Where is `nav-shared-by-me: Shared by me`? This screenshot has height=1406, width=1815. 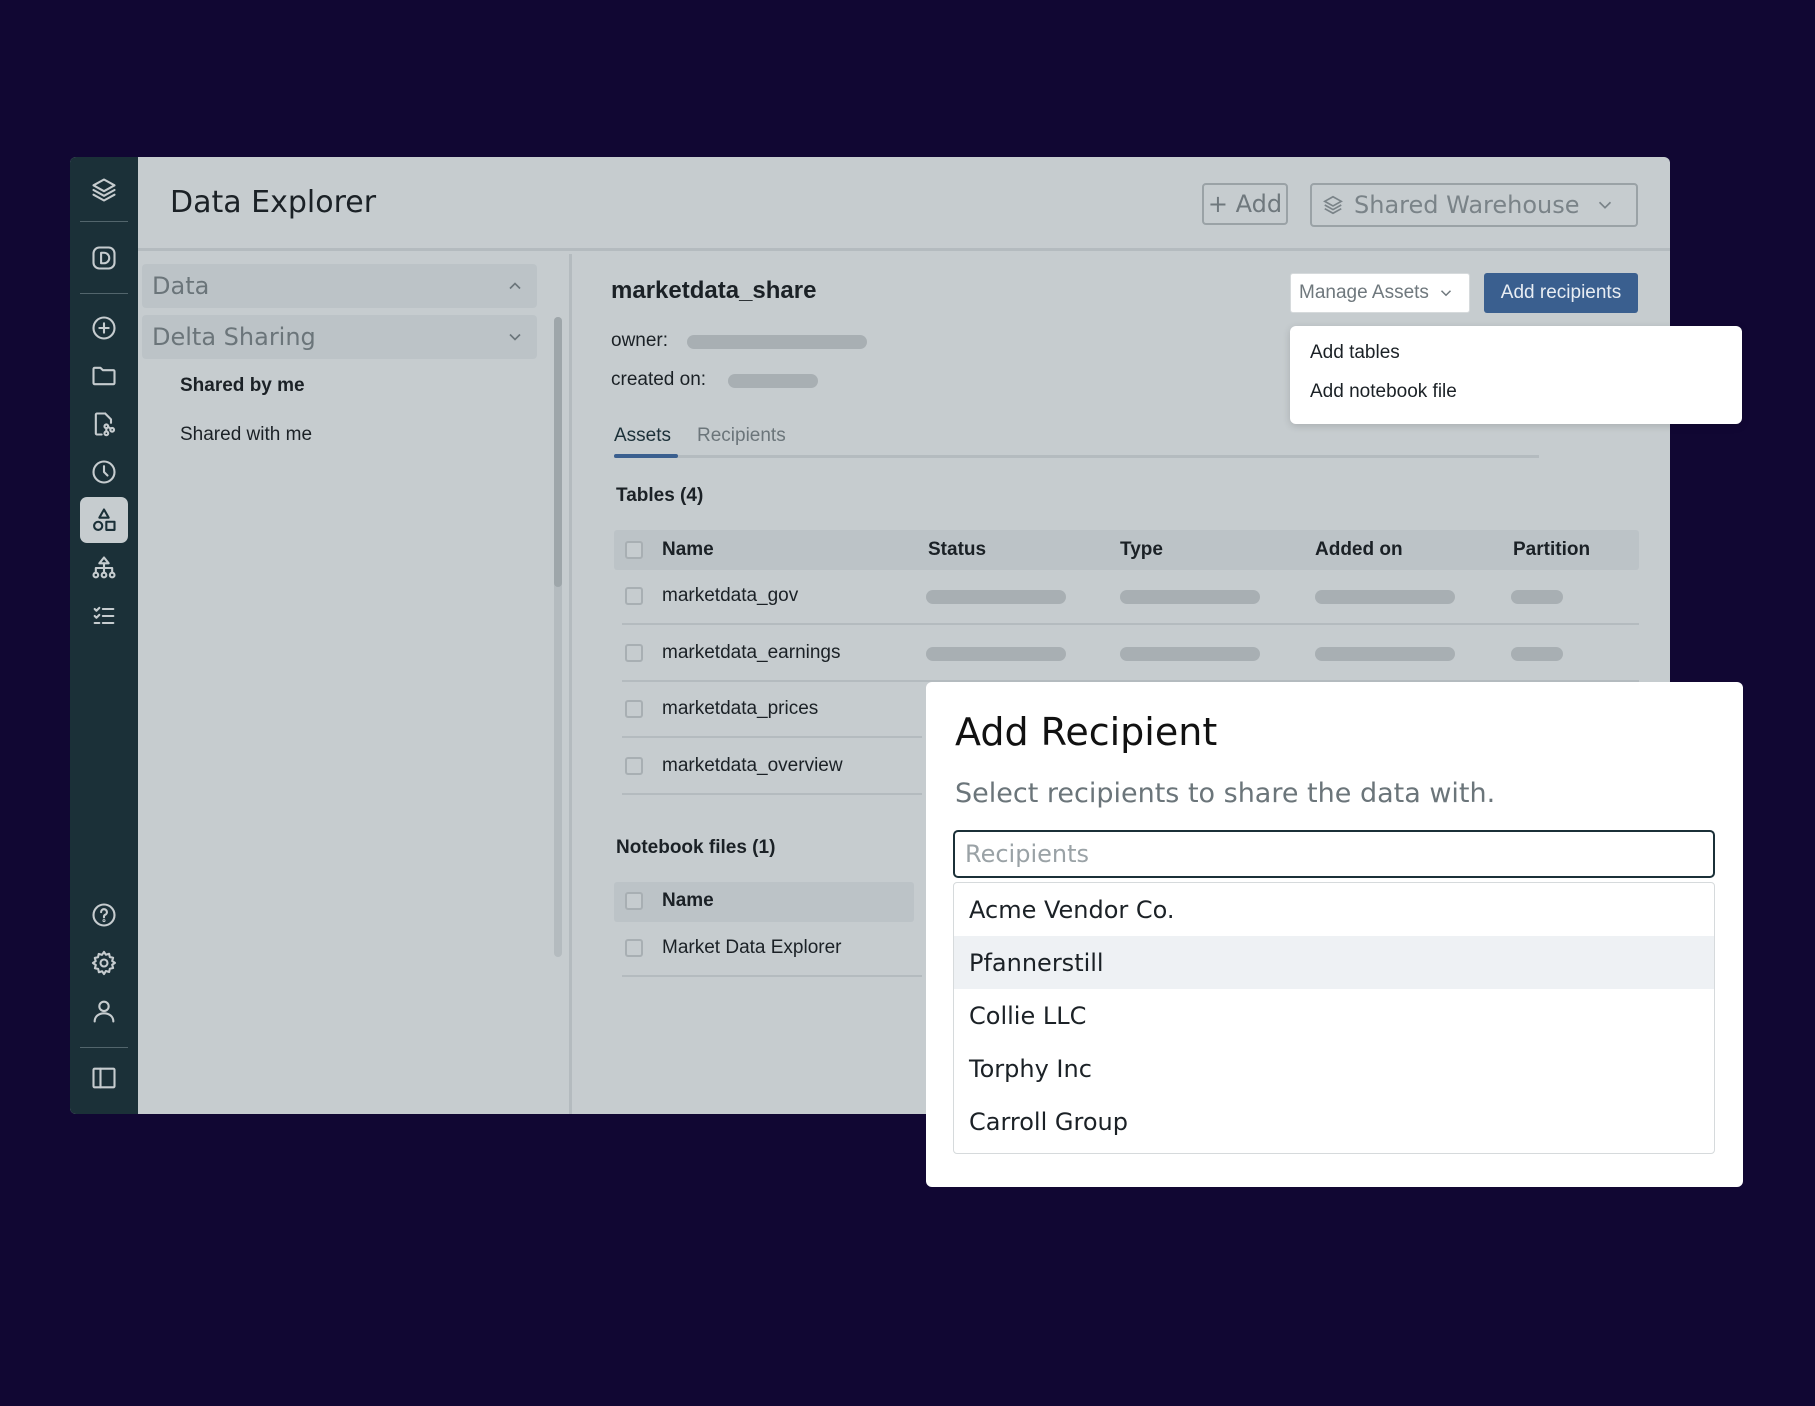
nav-shared-by-me: Shared by me is located at coordinates (242, 386).